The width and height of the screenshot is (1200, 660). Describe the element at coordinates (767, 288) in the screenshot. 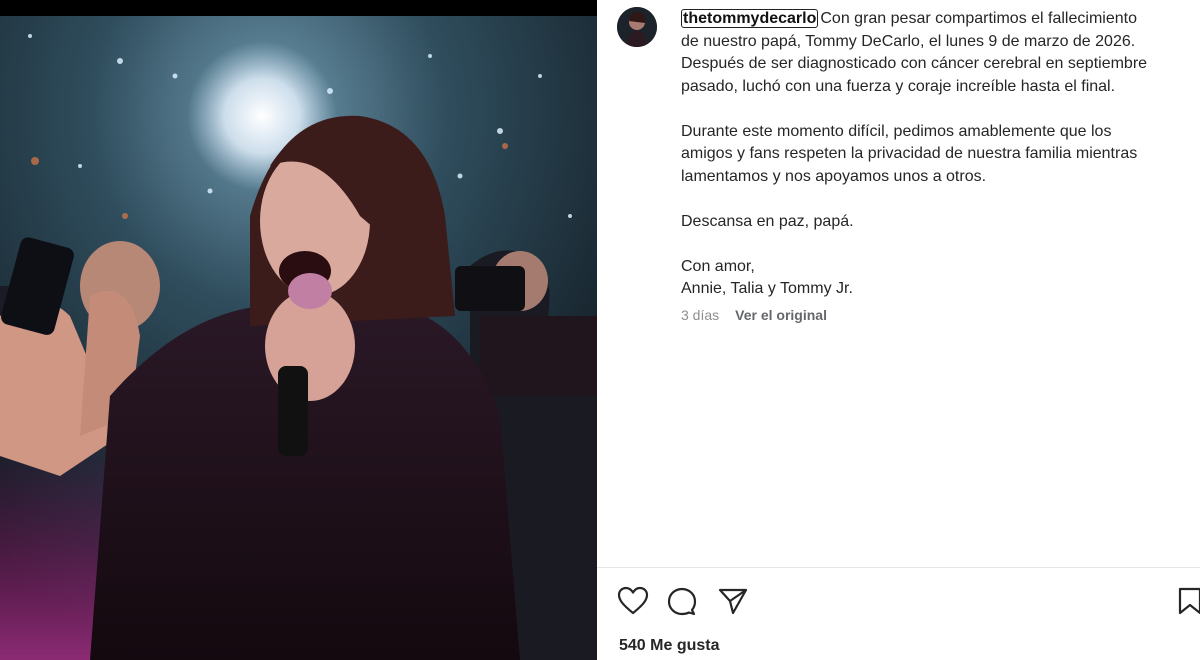

I see `caption-line: Annie, Talia y Tommy Jr.` at that location.